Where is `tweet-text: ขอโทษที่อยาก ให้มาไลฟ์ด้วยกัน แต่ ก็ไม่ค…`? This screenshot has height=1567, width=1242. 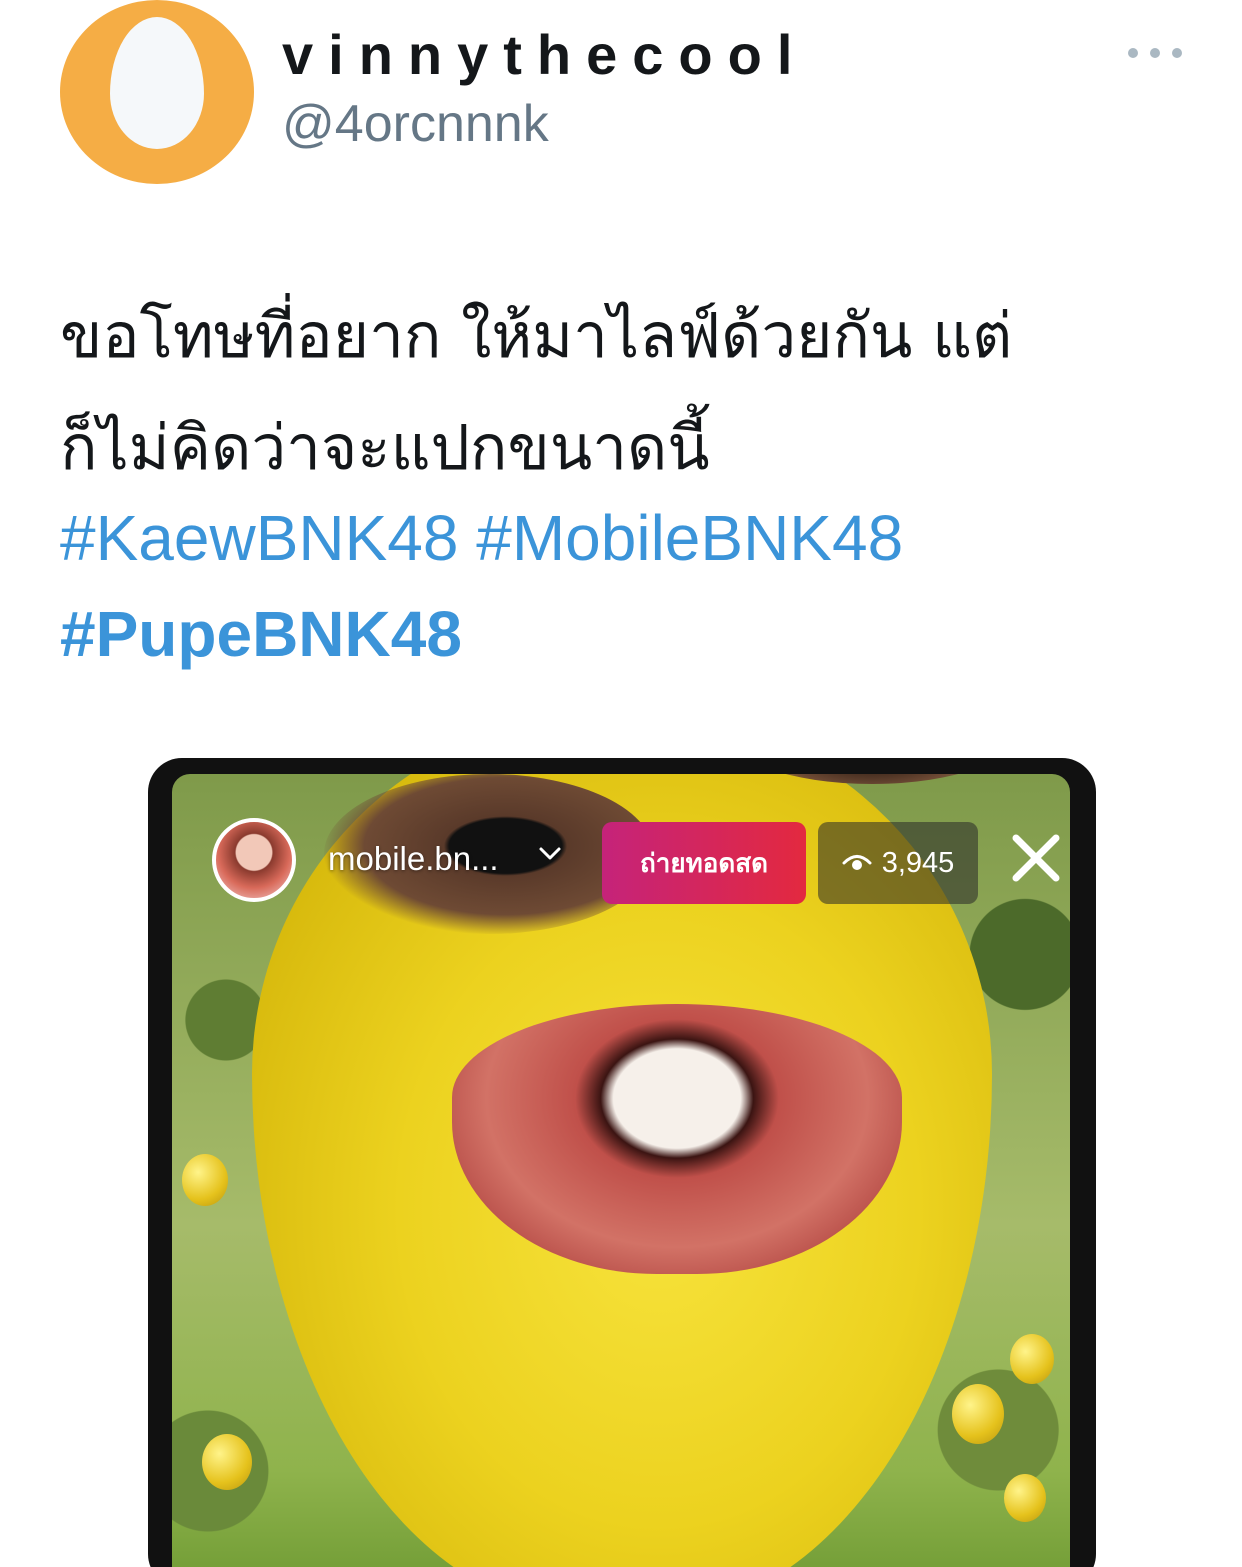
tweet-text: ขอโทษที่อยาก ให้มาไลฟ์ด้วยกัน แต่ ก็ไม่ค… is located at coordinates (630, 392).